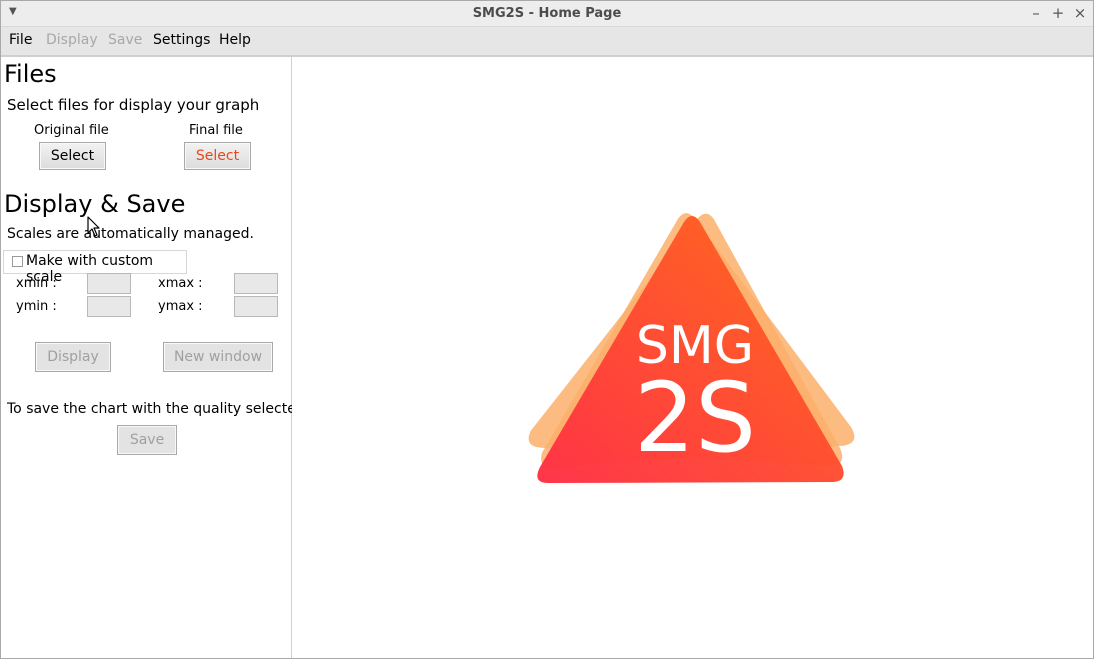  Describe the element at coordinates (36, 283) in the screenshot. I see `xmin-label: xmin :` at that location.